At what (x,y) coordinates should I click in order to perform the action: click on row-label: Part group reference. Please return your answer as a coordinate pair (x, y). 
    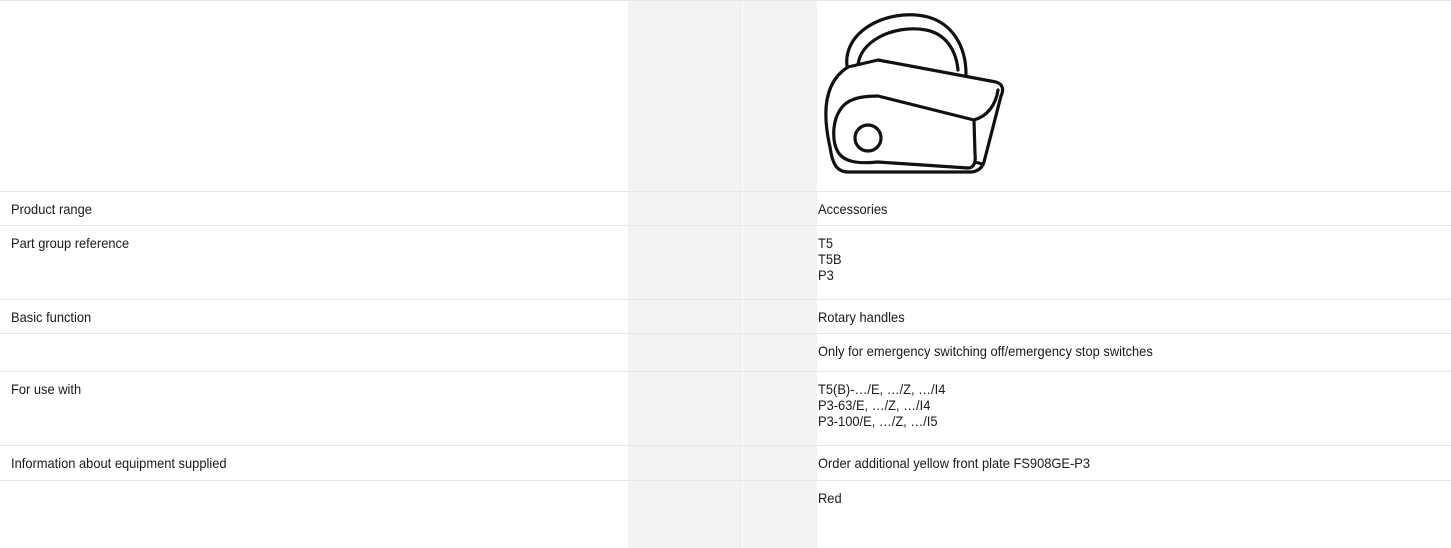
    Looking at the image, I should click on (70, 243).